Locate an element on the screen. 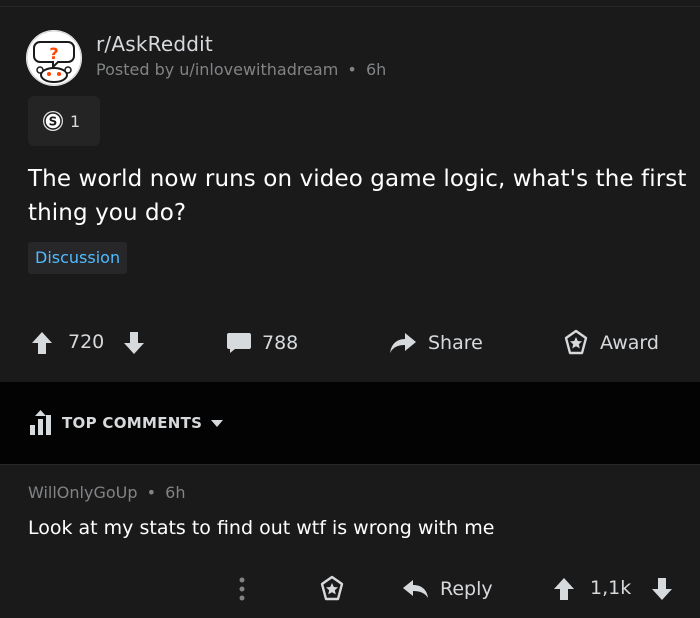 The image size is (700, 618). award-button: Award is located at coordinates (610, 343).